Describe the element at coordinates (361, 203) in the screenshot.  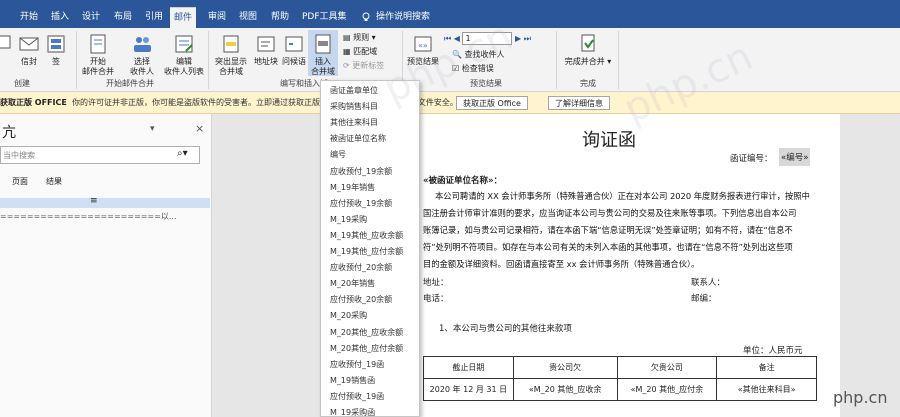
I see `merge-field-item: 应付预收_19余额` at that location.